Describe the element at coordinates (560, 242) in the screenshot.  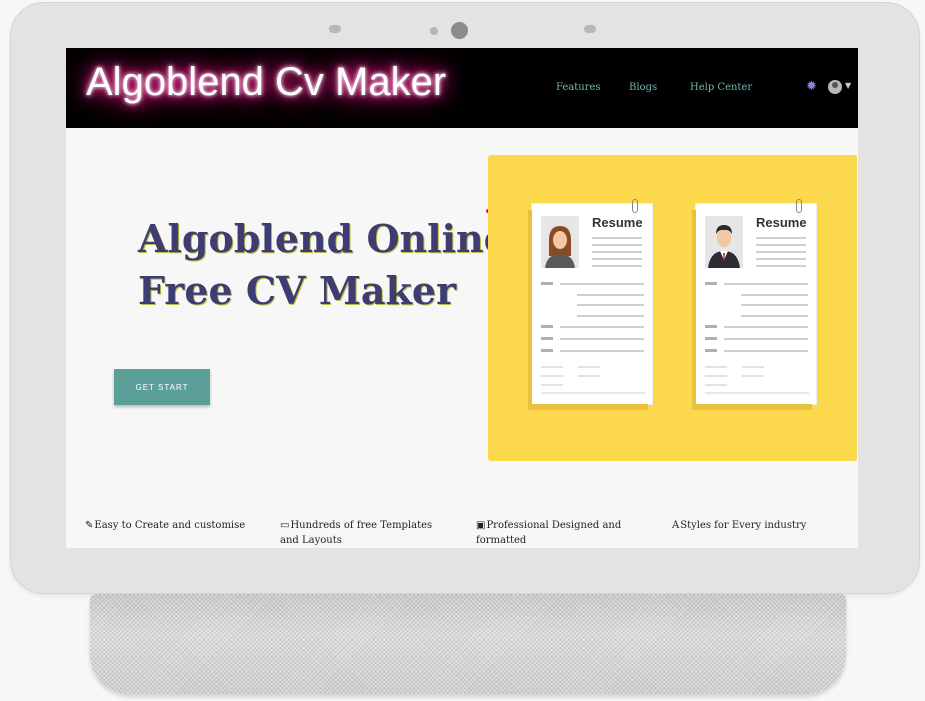
I see `avatar-woman` at that location.